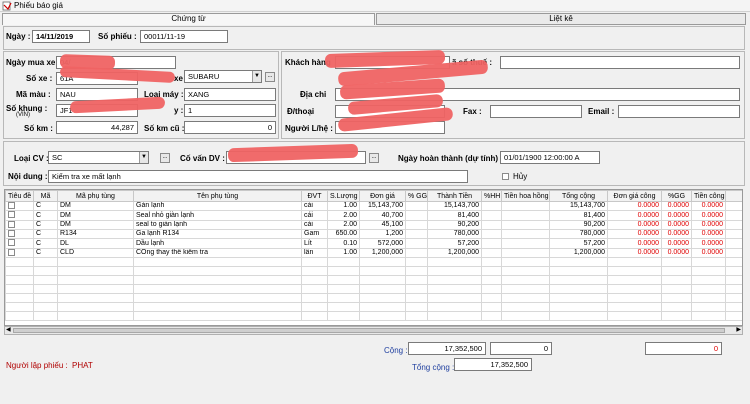  I want to click on ngay-hoan-thanh-field: 01/01/1900 12:00:00 A, so click(550, 157).